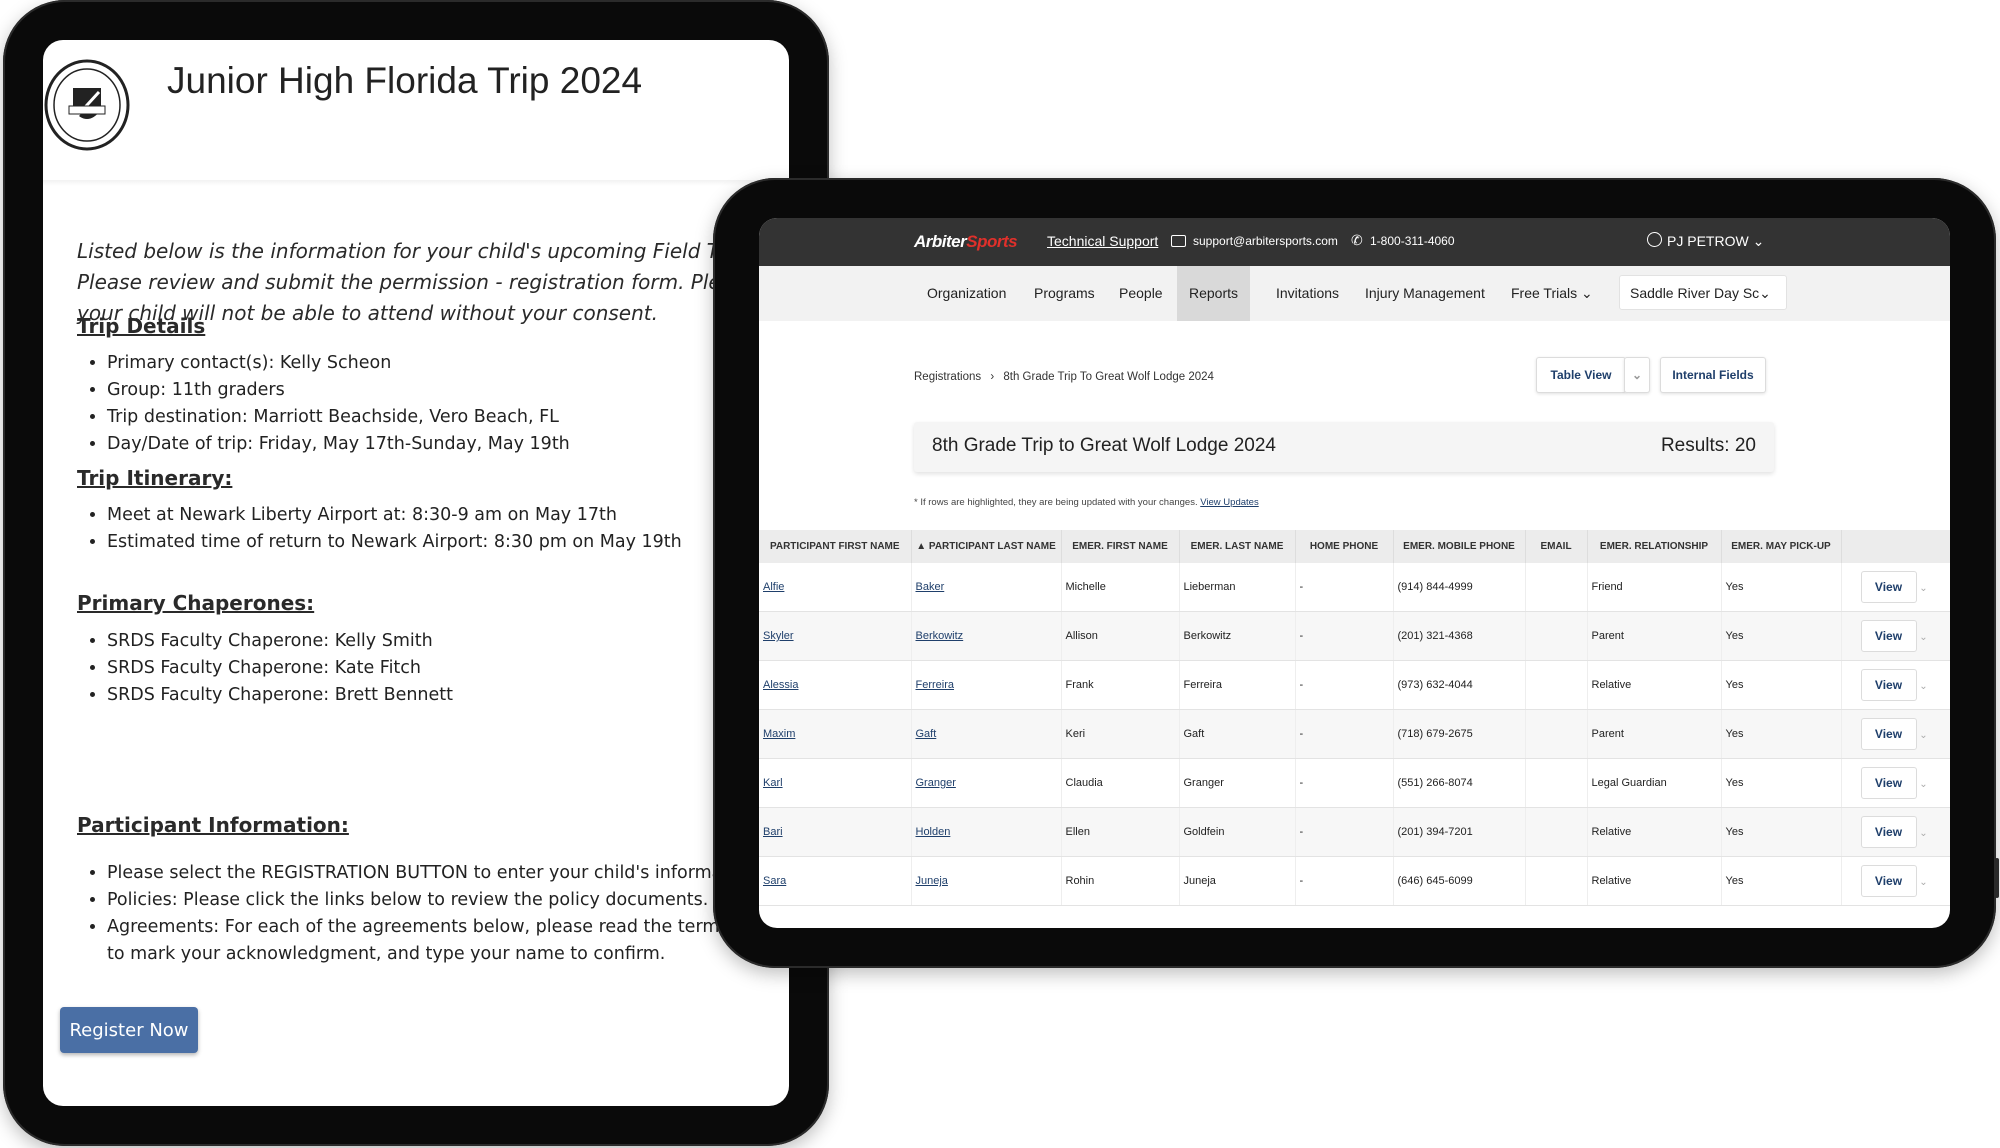  What do you see at coordinates (922, 546) in the screenshot?
I see `sort-ascending-icon: ▲` at bounding box center [922, 546].